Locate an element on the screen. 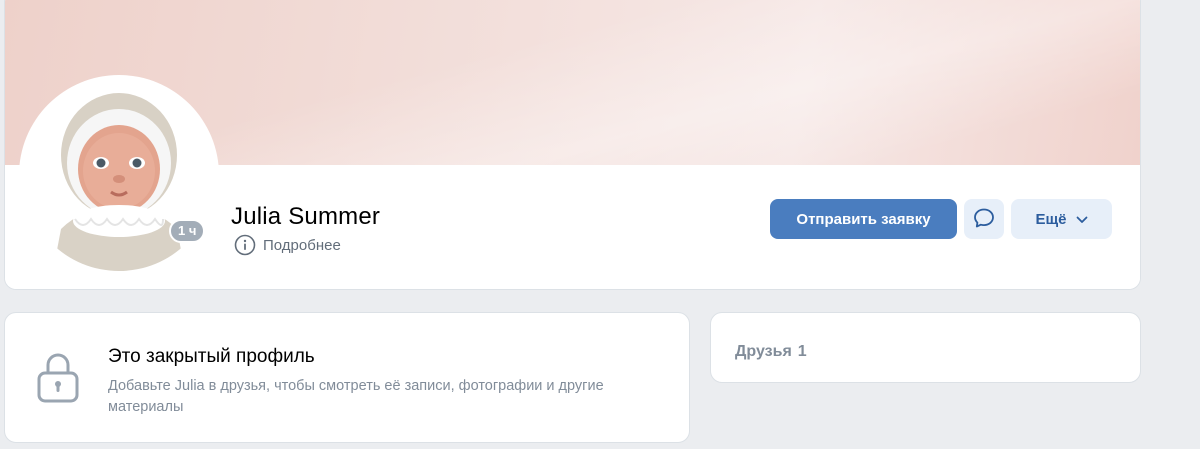  details-label: Подробнее is located at coordinates (302, 245).